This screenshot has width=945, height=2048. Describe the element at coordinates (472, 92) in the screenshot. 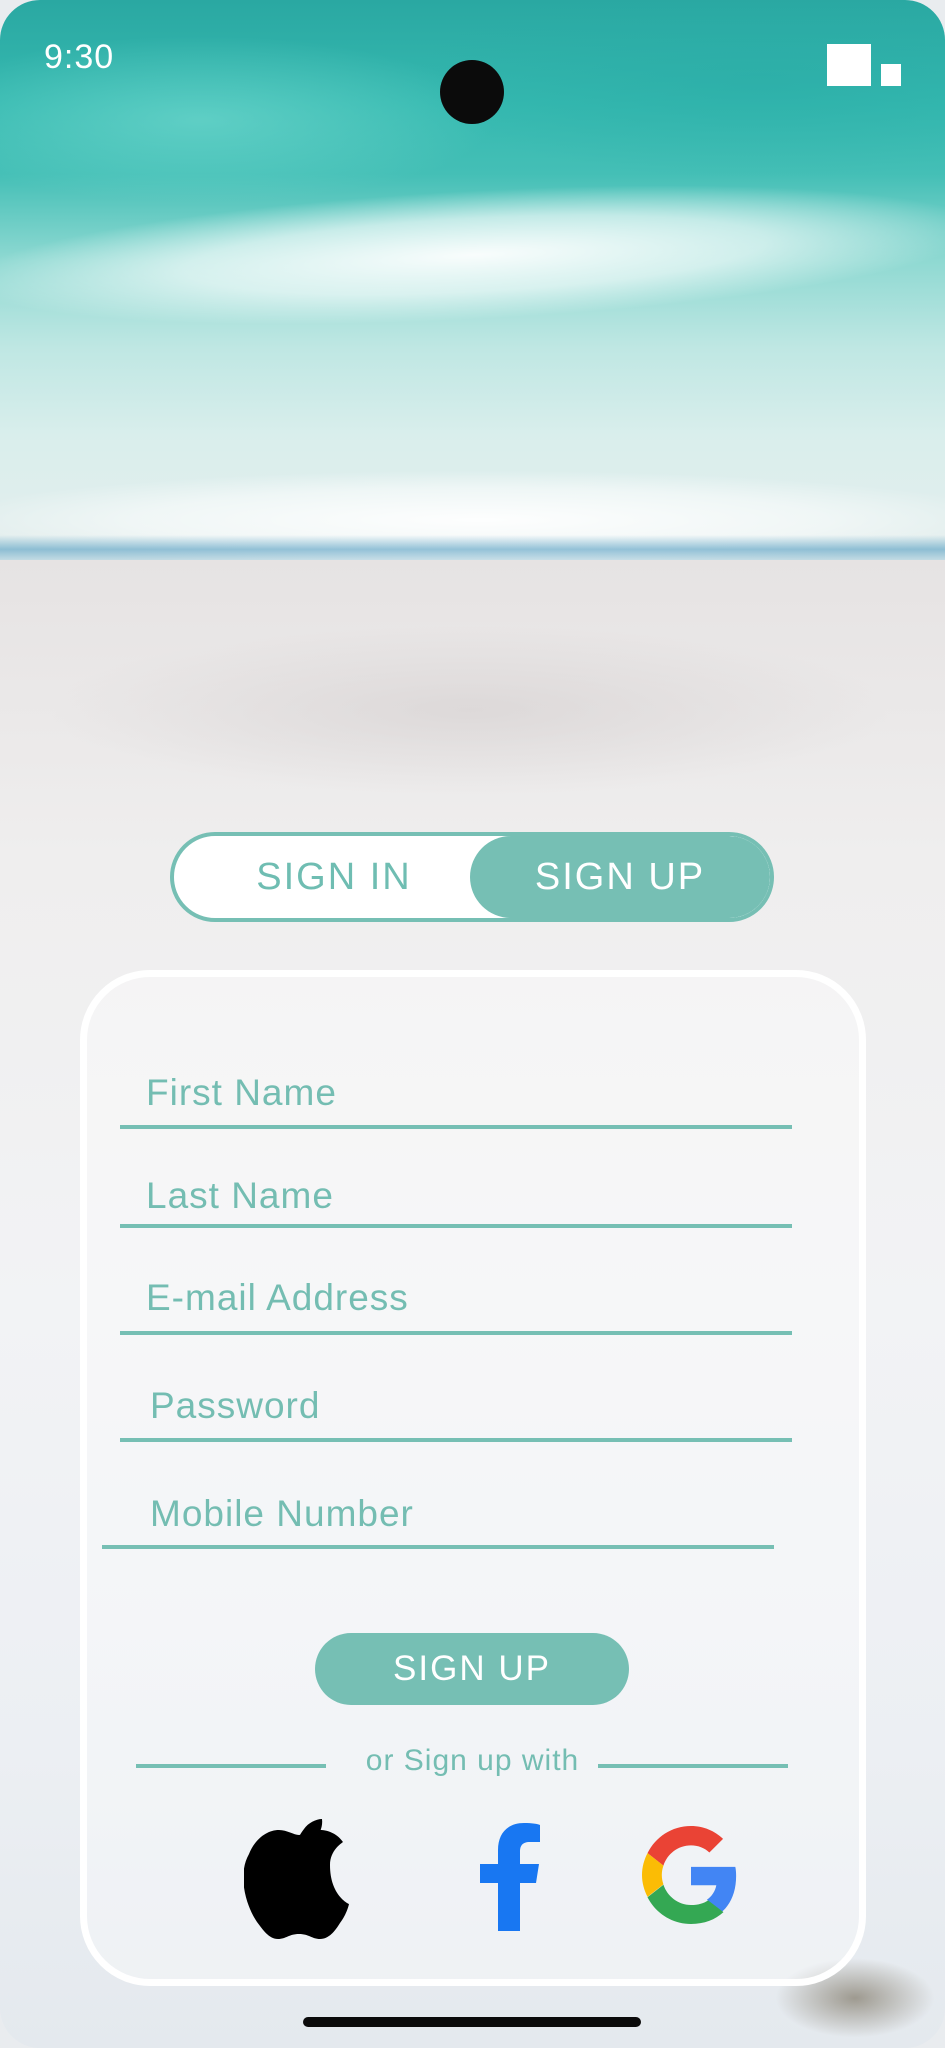

I see `front-camera` at that location.